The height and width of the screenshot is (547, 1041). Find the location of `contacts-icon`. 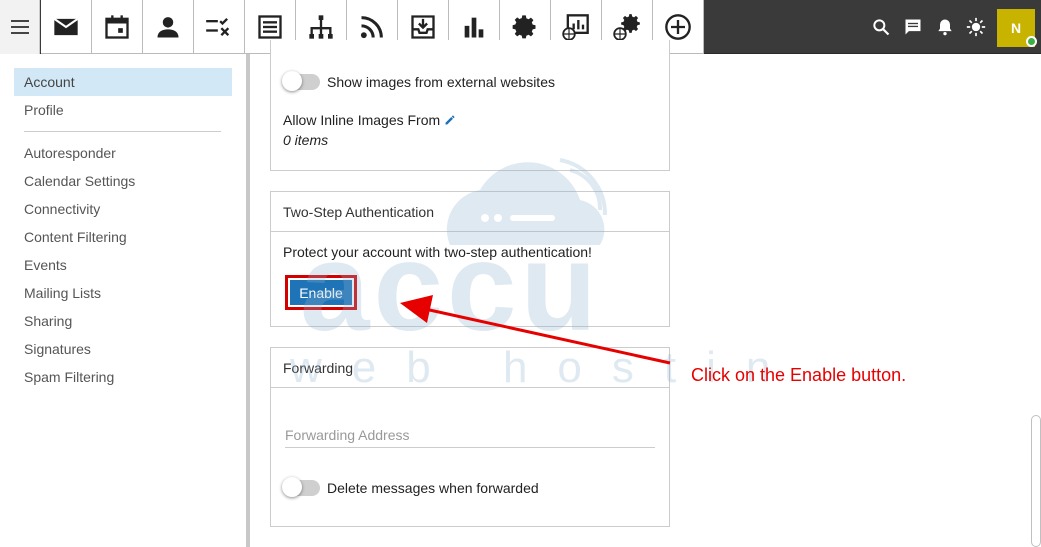

contacts-icon is located at coordinates (168, 26).